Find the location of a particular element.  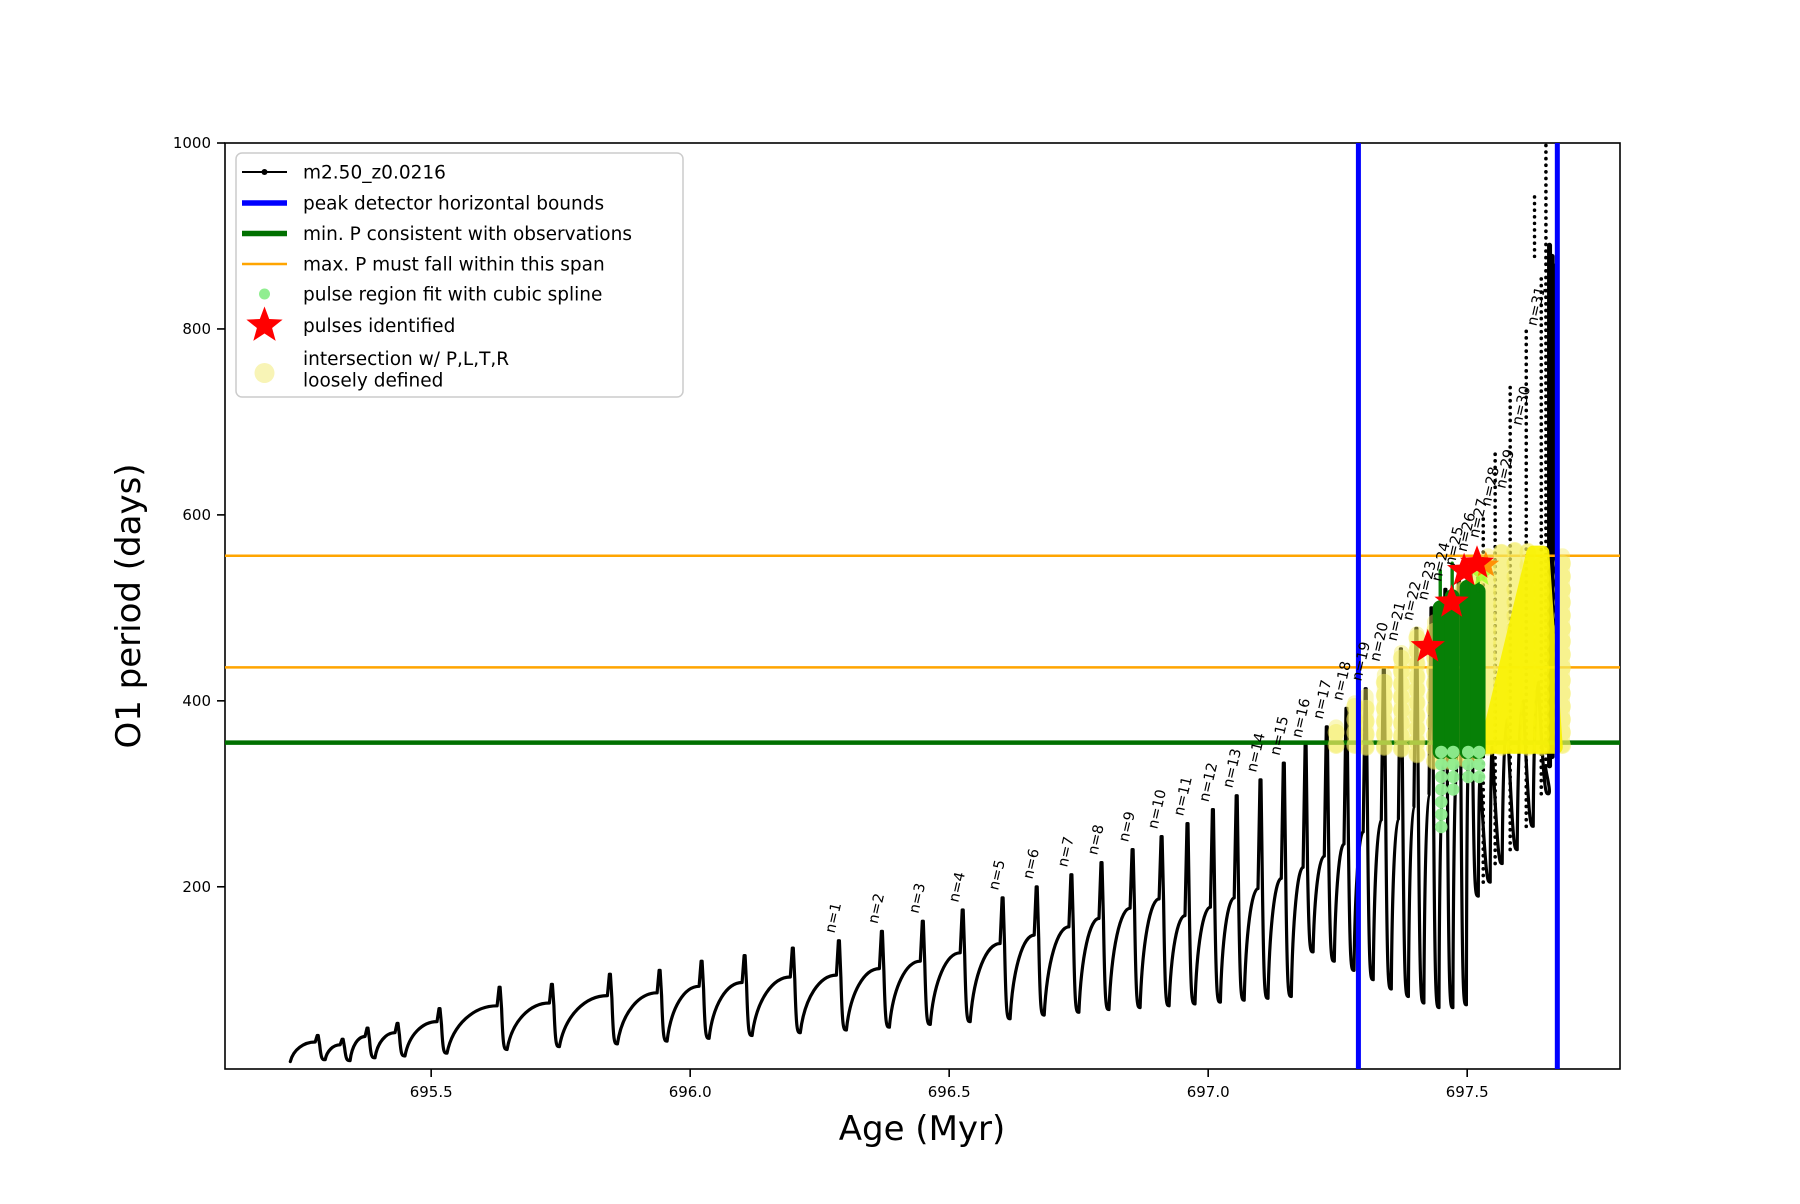

pulse-label: n=16 is located at coordinates (1301, 718).